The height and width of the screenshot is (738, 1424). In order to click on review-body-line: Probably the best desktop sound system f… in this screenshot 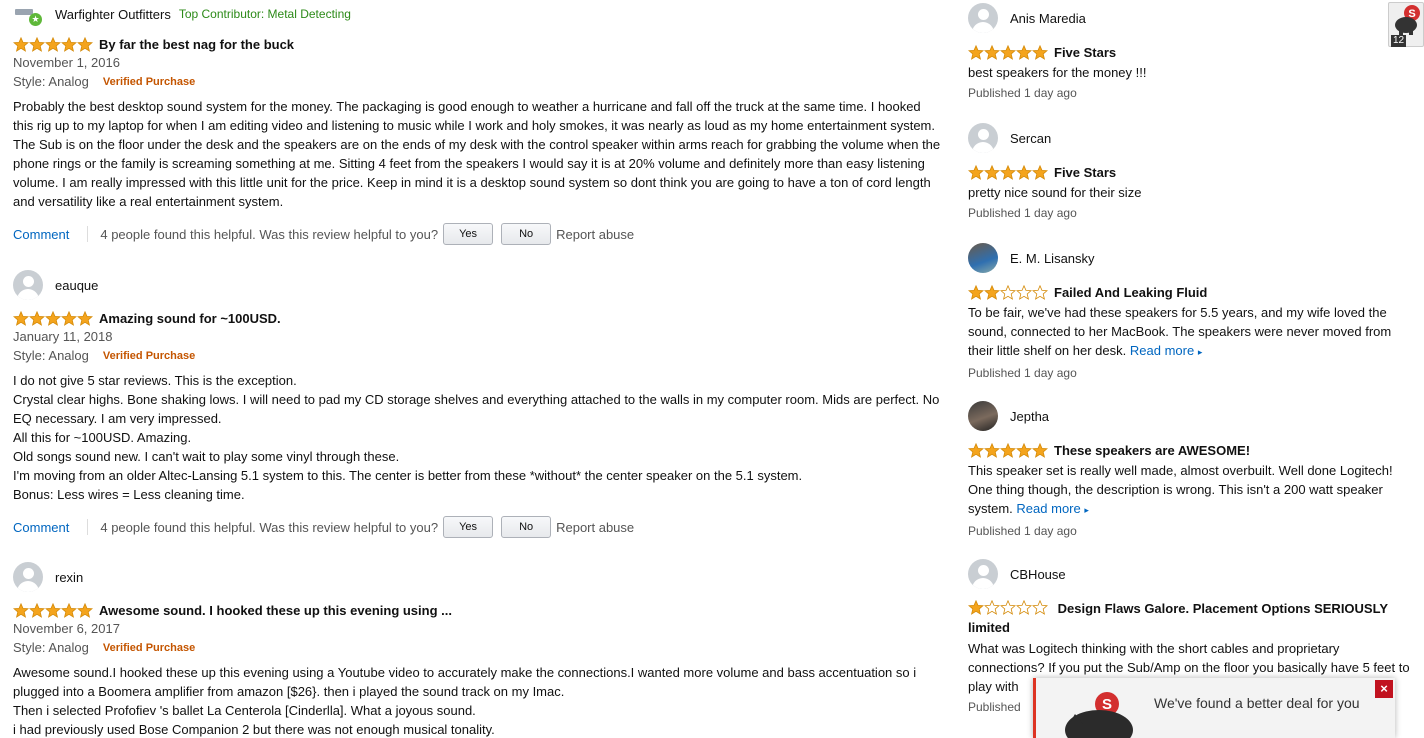, I will do `click(477, 154)`.